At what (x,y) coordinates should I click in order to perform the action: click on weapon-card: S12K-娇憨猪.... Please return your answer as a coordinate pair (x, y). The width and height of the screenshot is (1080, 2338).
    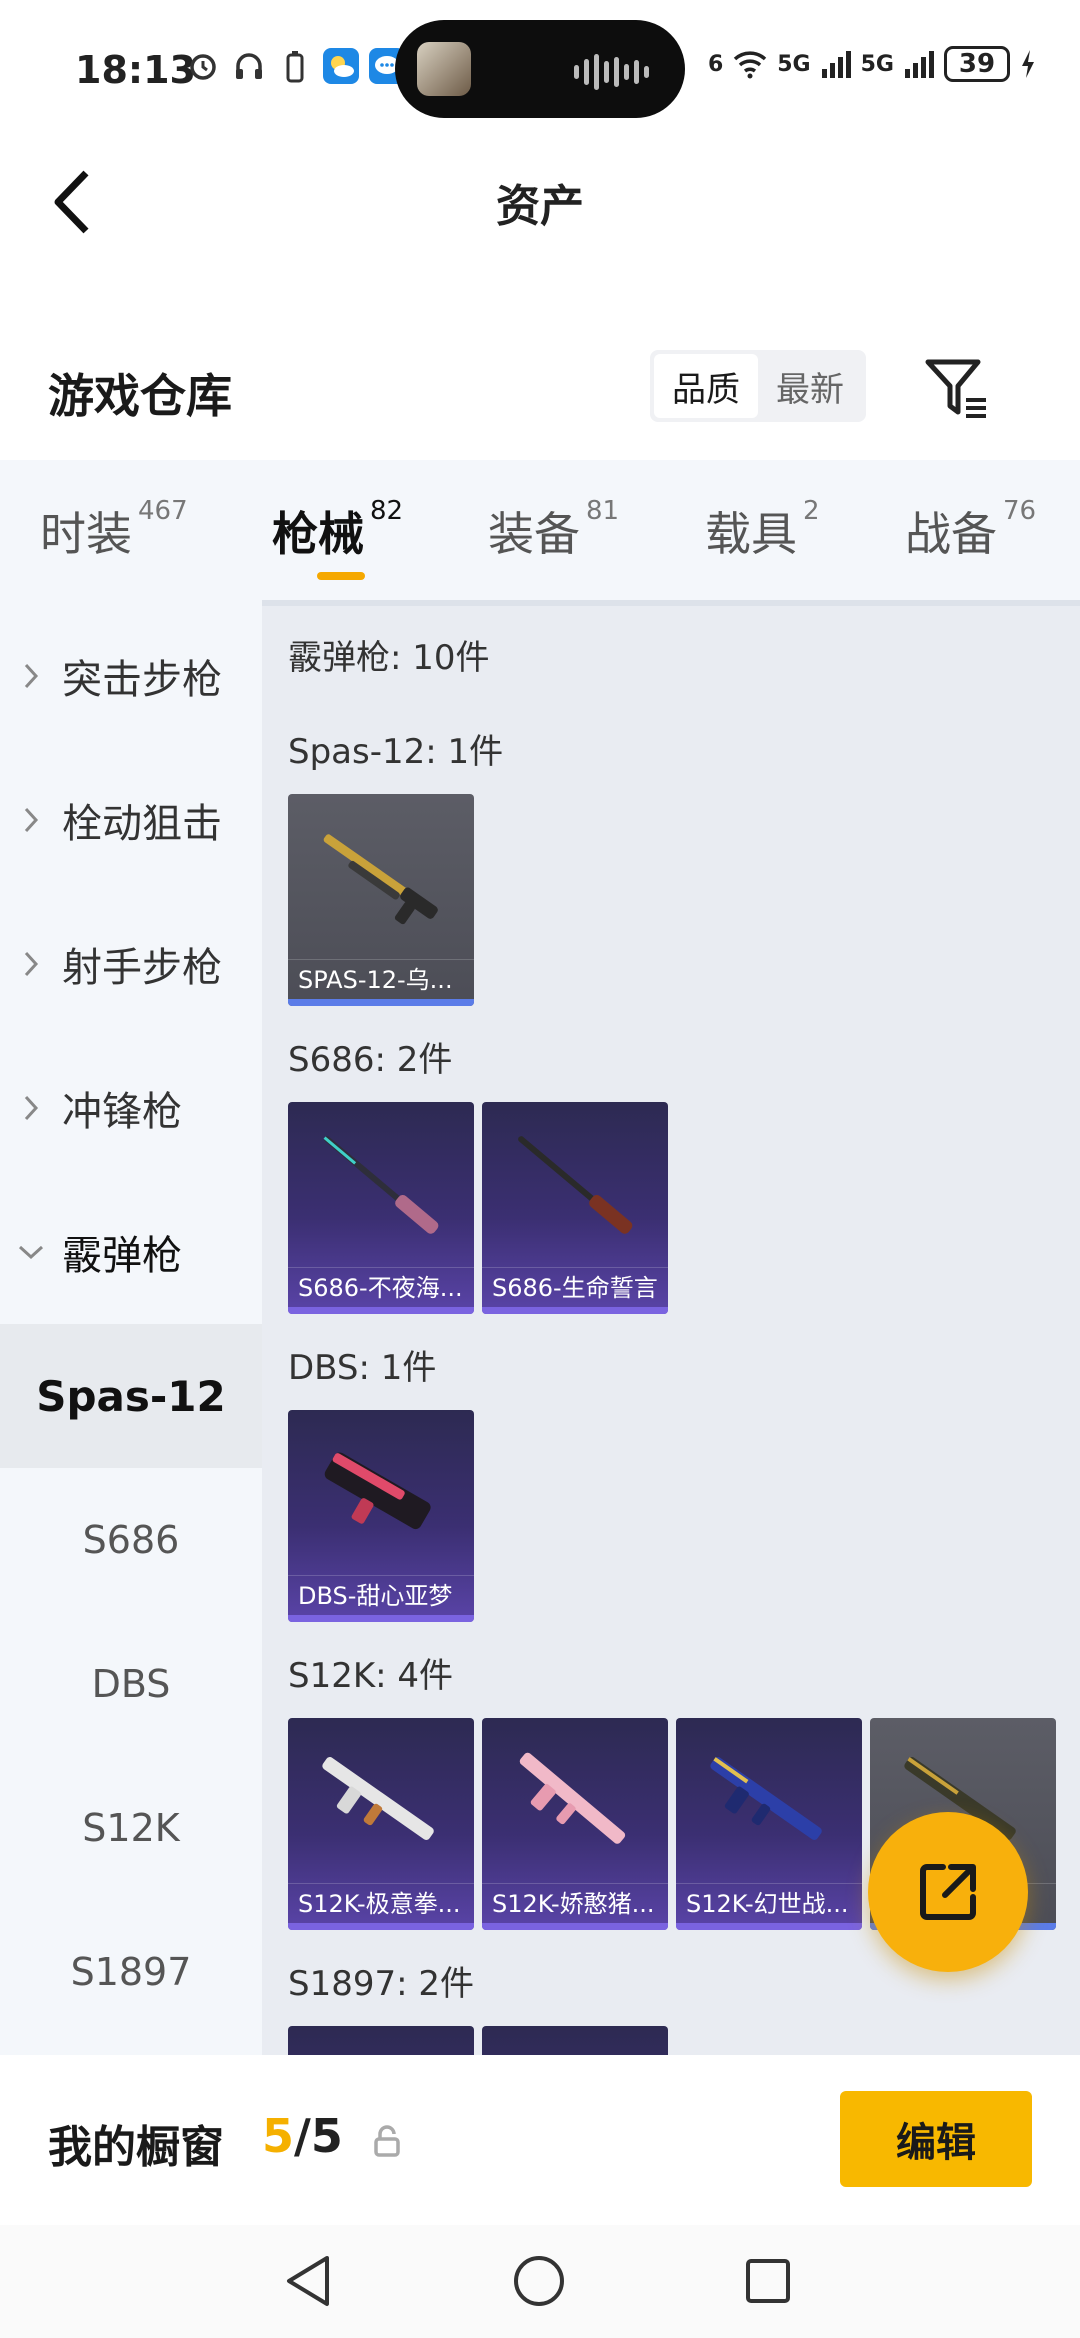
    Looking at the image, I should click on (575, 1824).